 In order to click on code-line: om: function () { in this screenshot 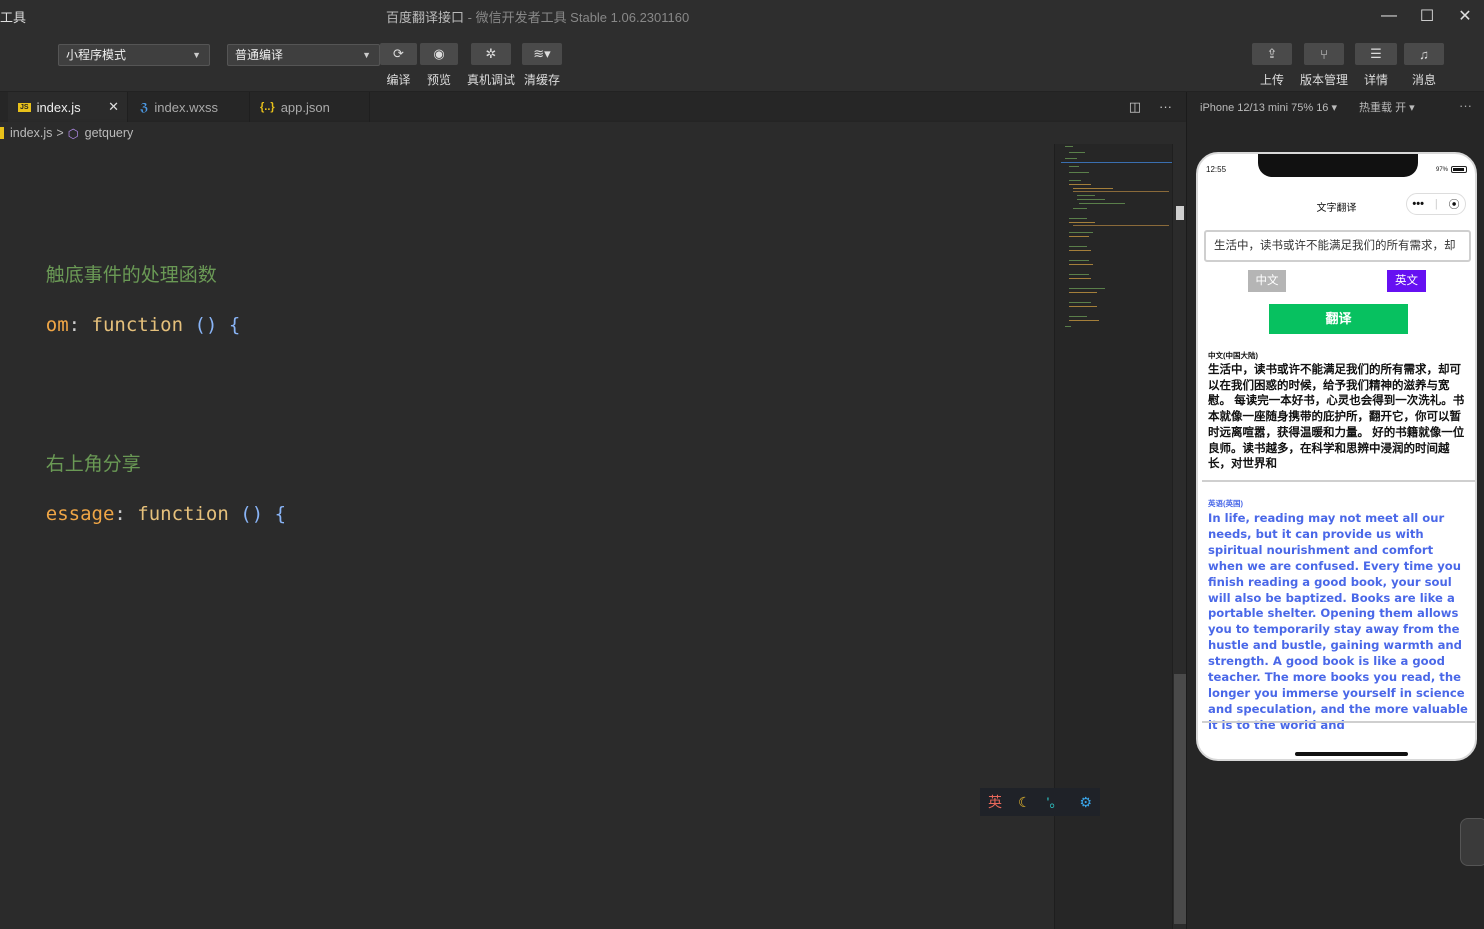, I will do `click(120, 325)`.